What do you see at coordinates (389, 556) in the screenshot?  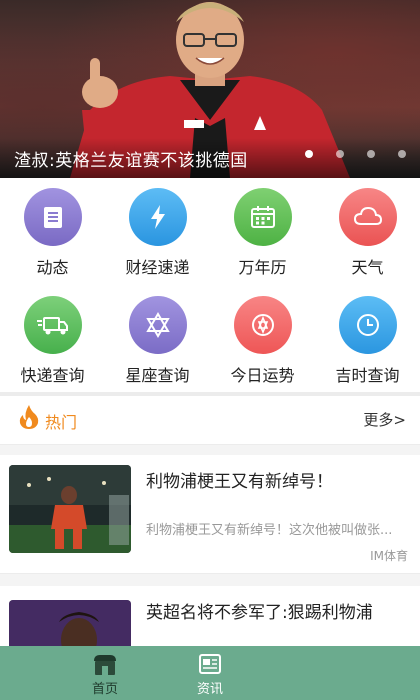 I see `news-source: IM体育` at bounding box center [389, 556].